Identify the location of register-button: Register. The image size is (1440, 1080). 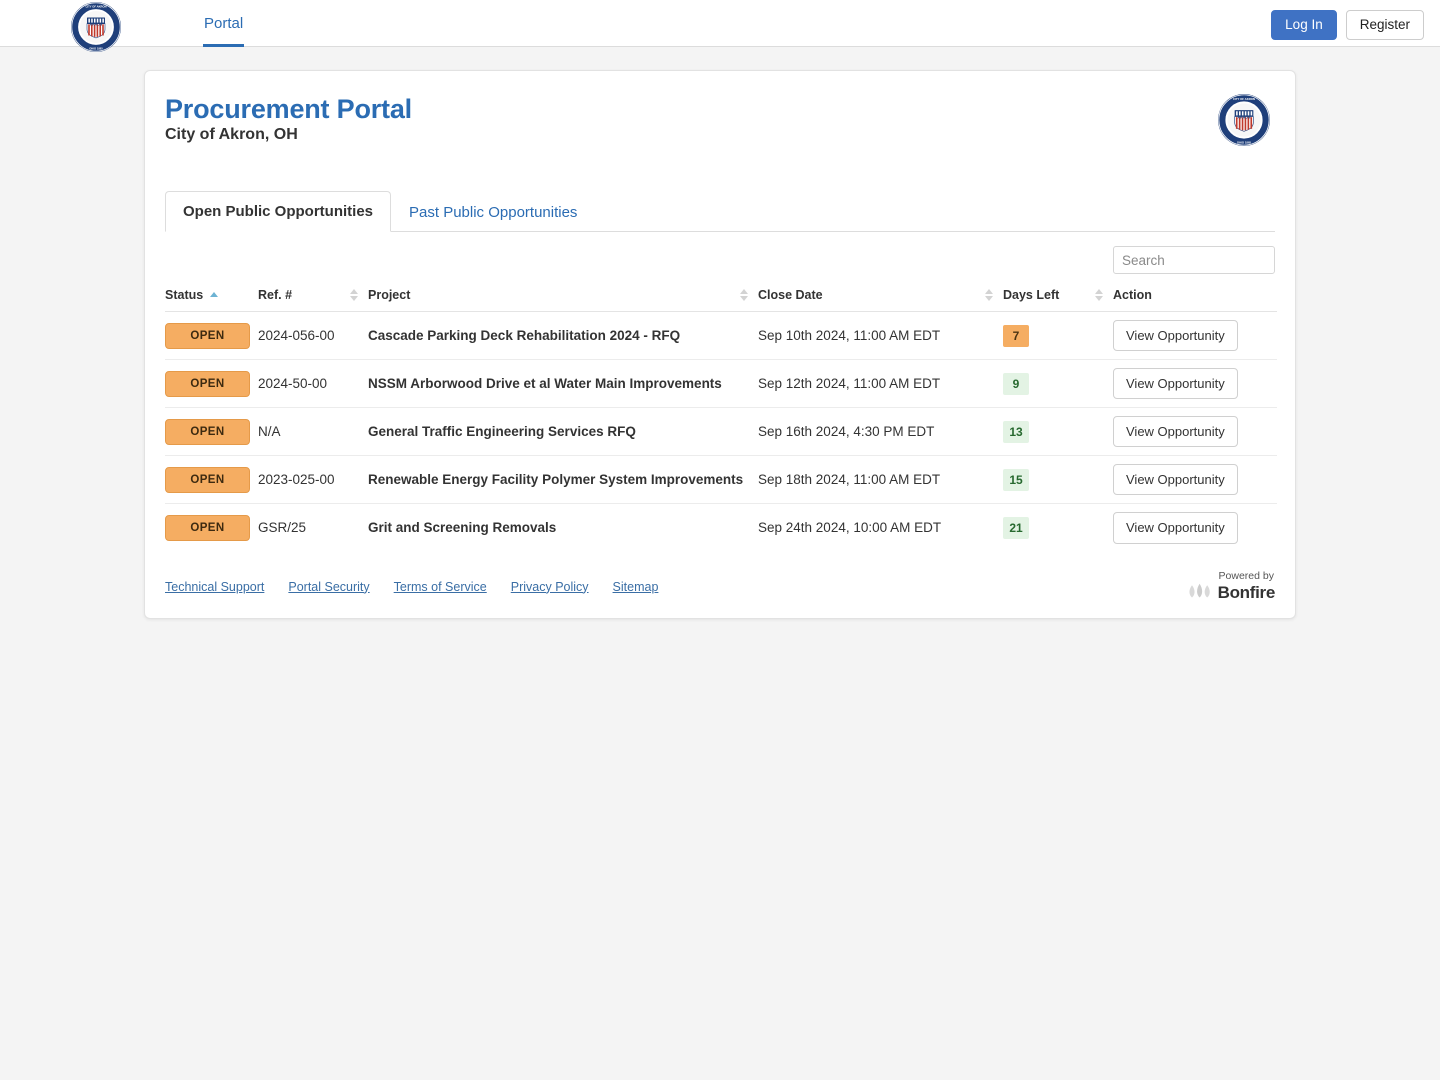
(1384, 25).